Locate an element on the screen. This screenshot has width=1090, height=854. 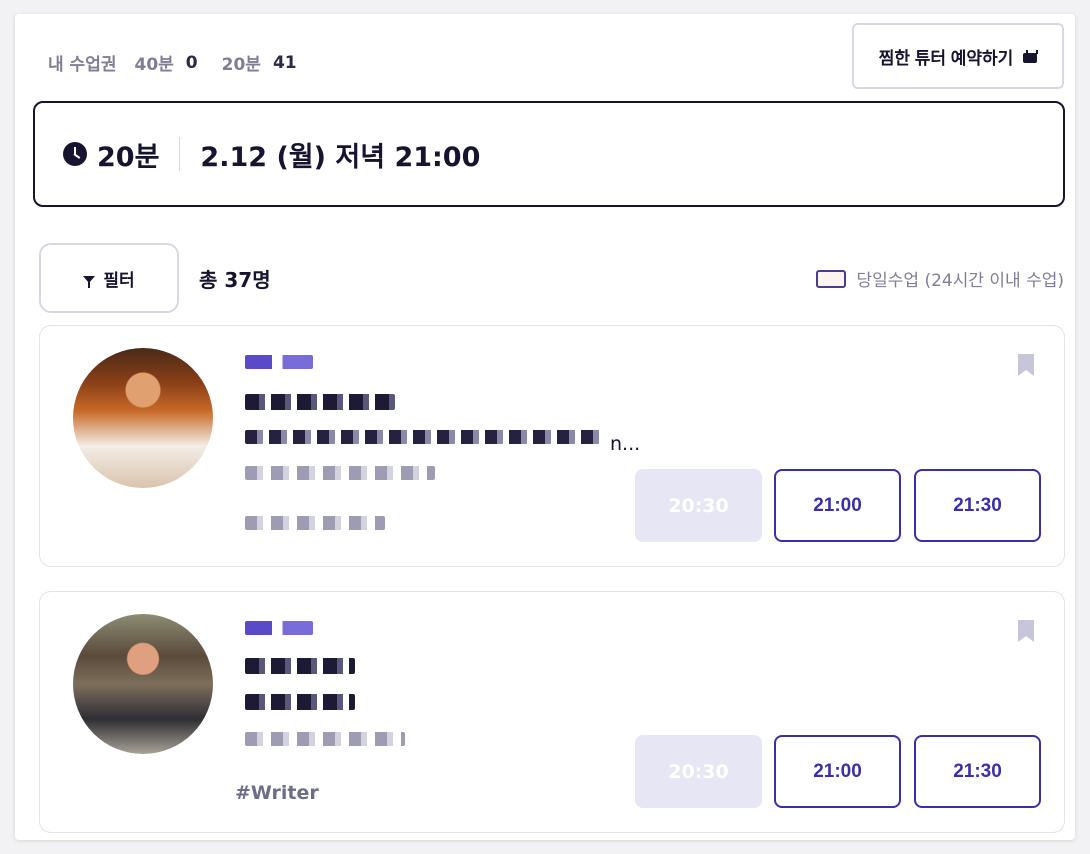
credits-title: 내 수업권 is located at coordinates (82, 65).